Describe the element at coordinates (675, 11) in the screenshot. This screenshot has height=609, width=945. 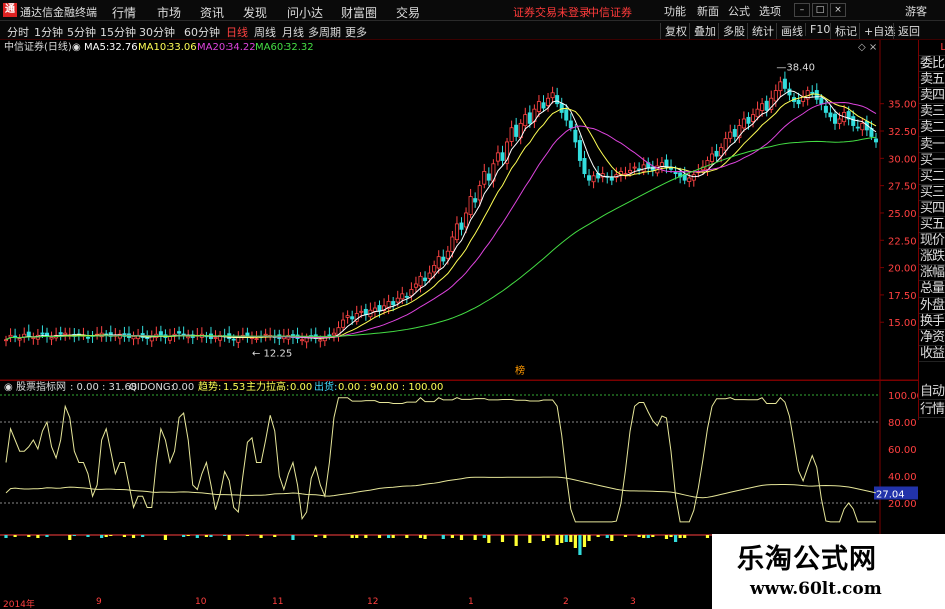
I see `menu-gongneng: 功能` at that location.